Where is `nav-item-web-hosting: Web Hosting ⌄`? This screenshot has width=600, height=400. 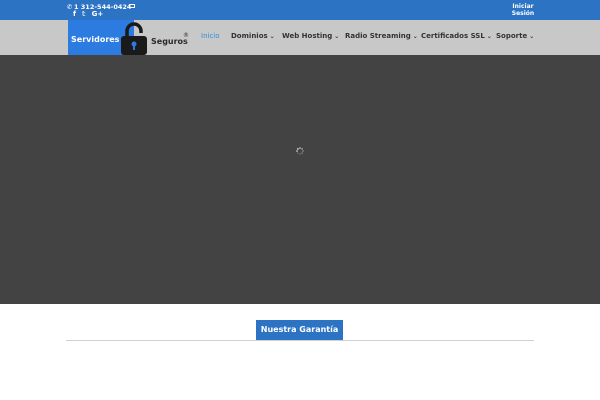
nav-item-web-hosting: Web Hosting ⌄ is located at coordinates (310, 36).